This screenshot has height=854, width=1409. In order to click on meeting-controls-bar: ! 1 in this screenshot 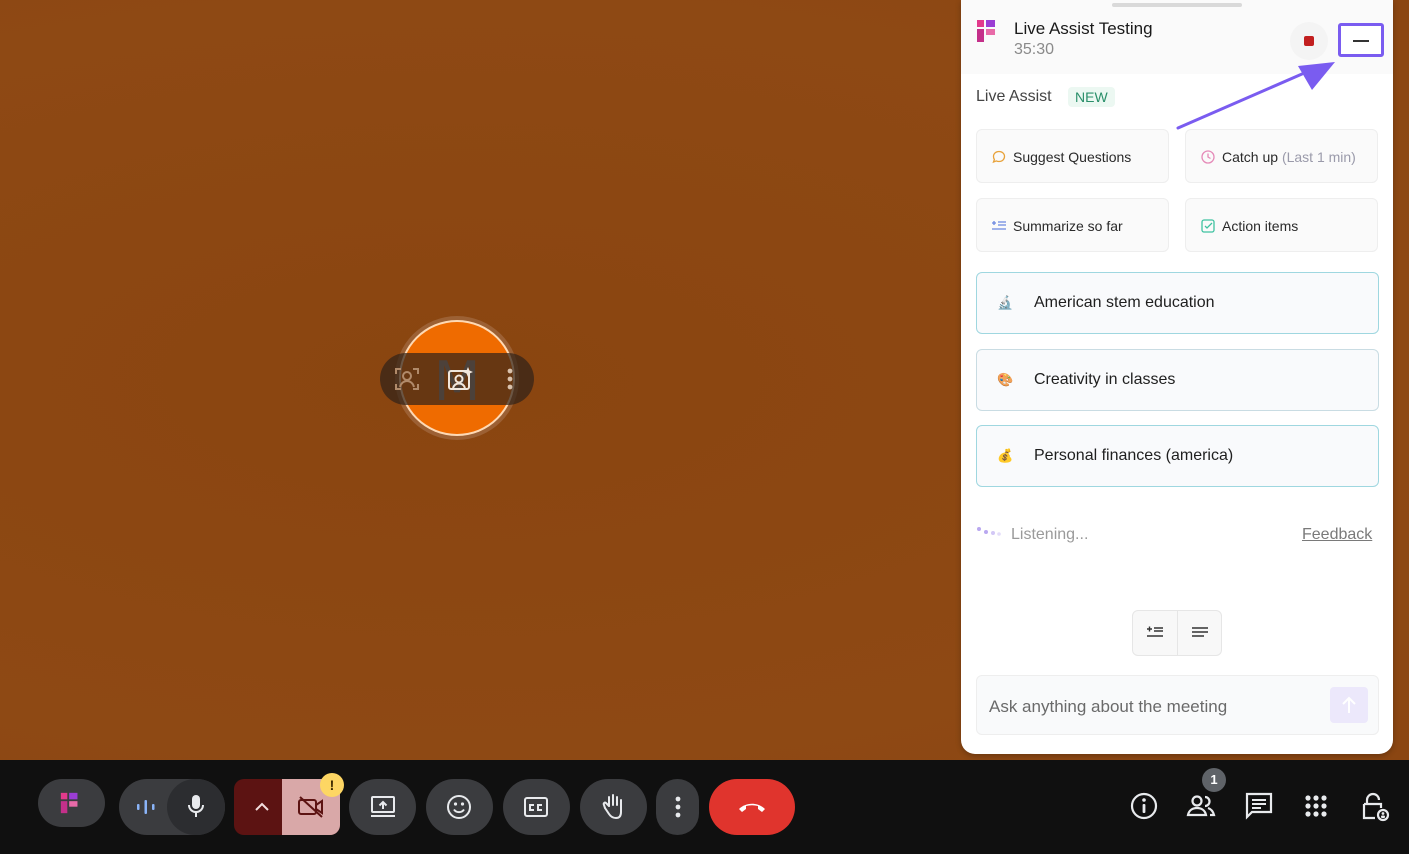, I will do `click(704, 807)`.